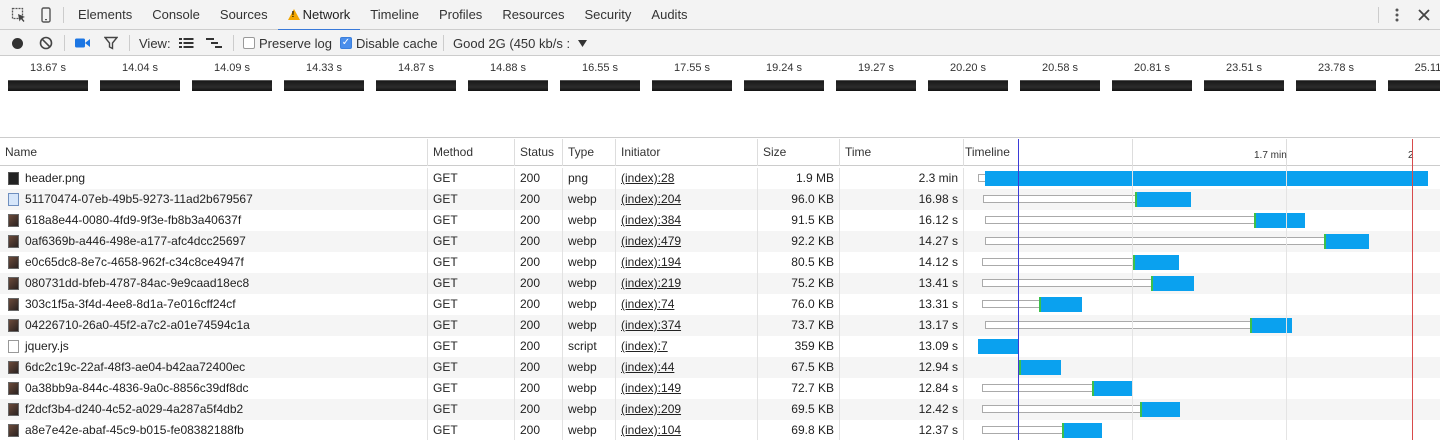 The image size is (1440, 440). Describe the element at coordinates (244, 15) in the screenshot. I see `tab-sources: Sources` at that location.